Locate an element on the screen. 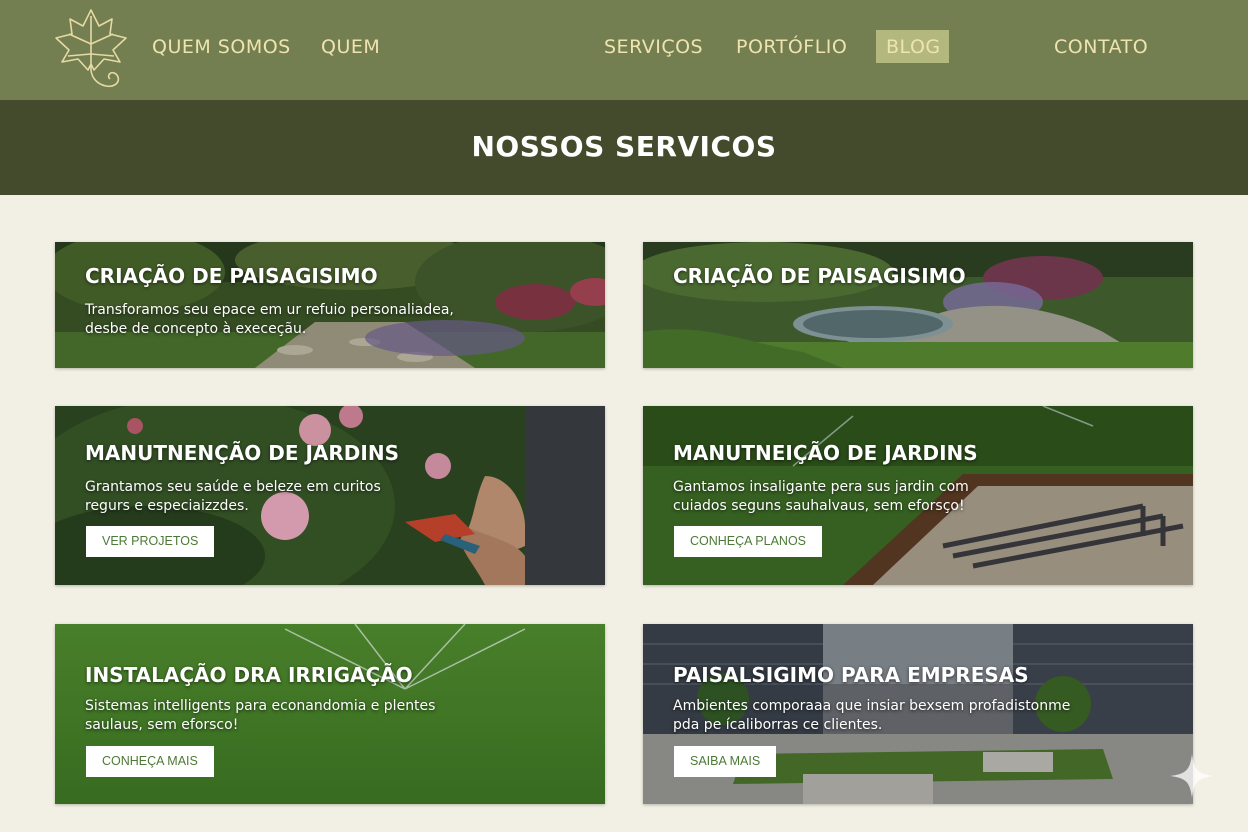 This screenshot has width=1248, height=832. ver-projetos-button: VER PROJETOS is located at coordinates (150, 541).